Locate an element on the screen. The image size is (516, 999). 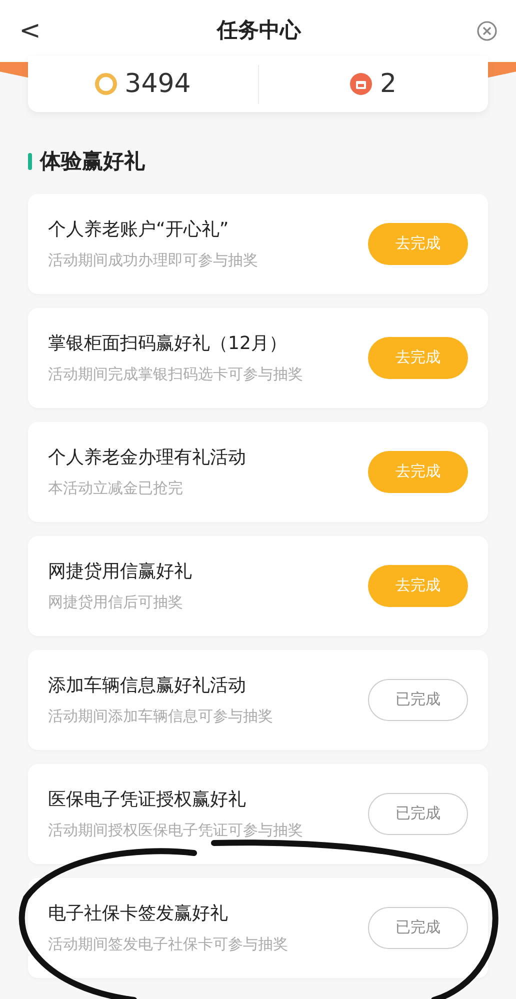
task-description: 活动期间成功办理即可参与抽奖 is located at coordinates (153, 260).